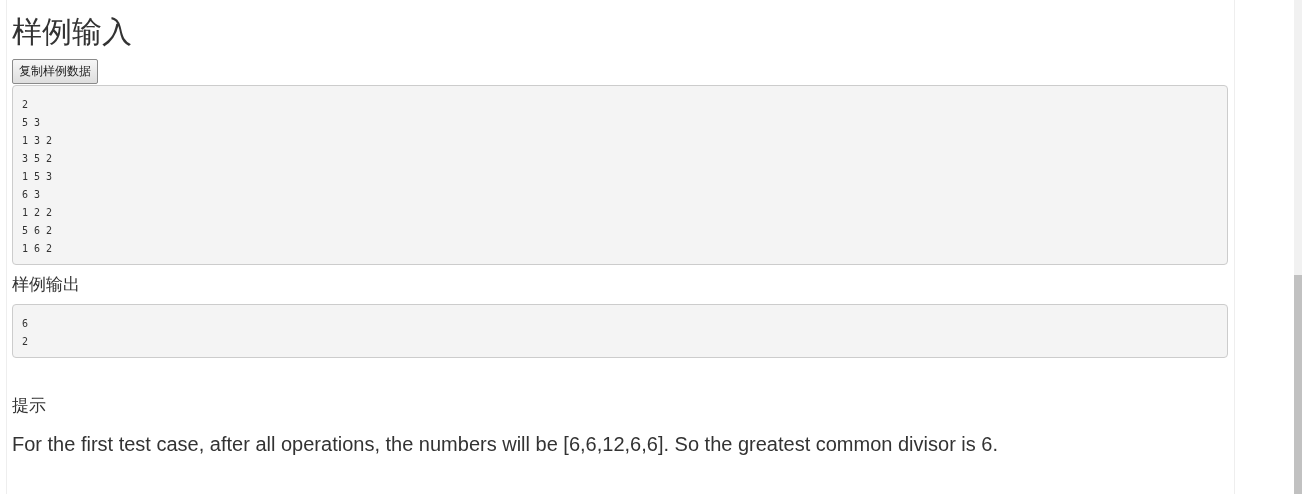 The image size is (1302, 494). Describe the element at coordinates (1298, 247) in the screenshot. I see `scrollbar-track` at that location.